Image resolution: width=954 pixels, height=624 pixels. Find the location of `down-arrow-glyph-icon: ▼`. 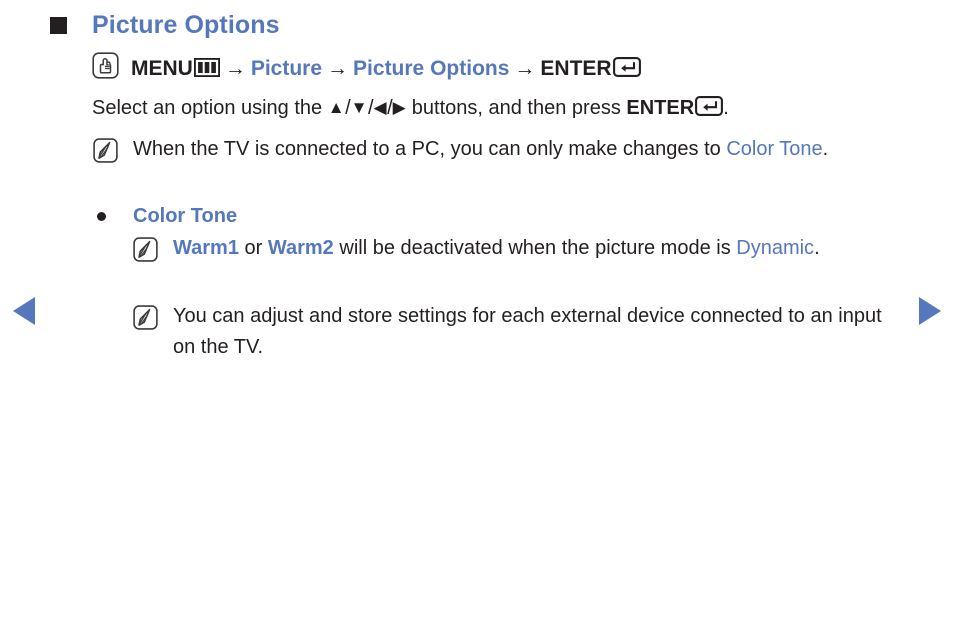

down-arrow-glyph-icon: ▼ is located at coordinates (359, 107).